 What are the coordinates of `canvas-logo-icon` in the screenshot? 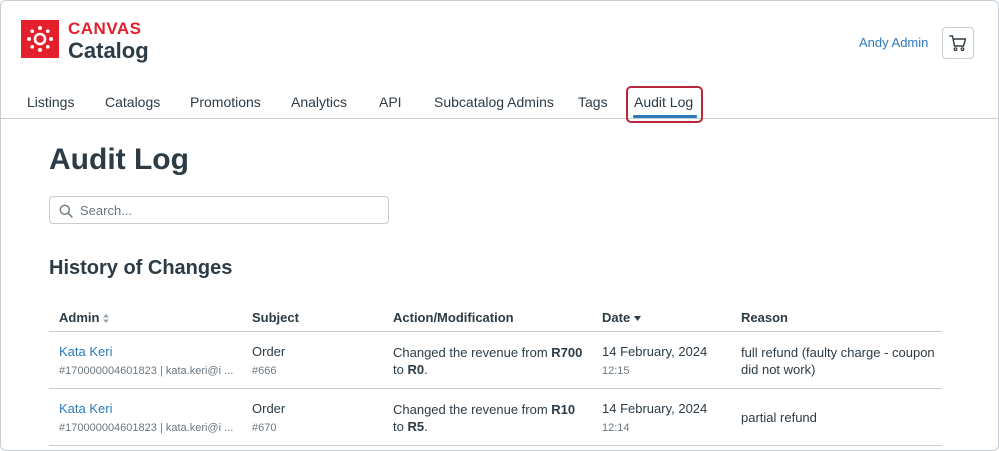 It's located at (40, 39).